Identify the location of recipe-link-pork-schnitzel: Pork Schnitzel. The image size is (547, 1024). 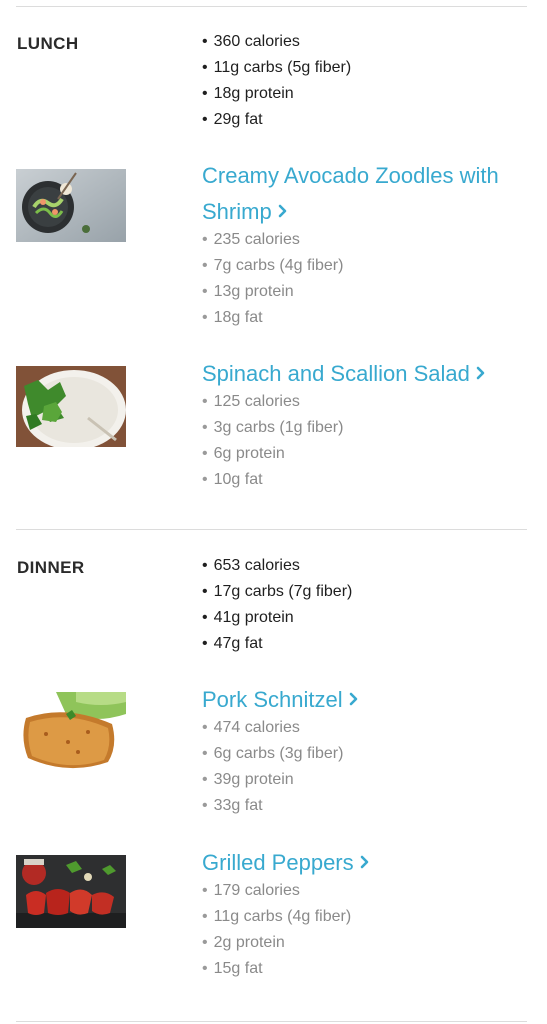
(367, 699).